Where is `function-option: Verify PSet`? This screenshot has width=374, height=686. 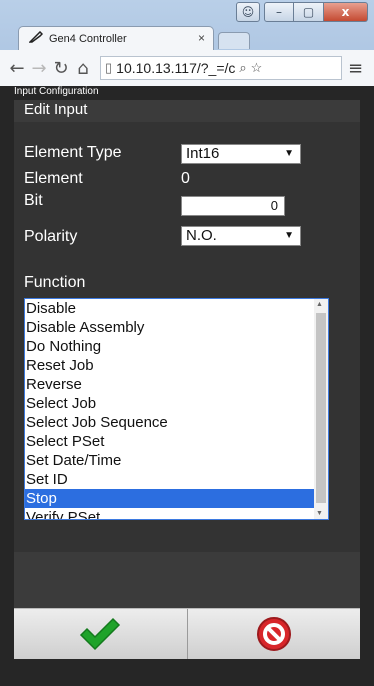
function-option: Verify PSet is located at coordinates (169, 513).